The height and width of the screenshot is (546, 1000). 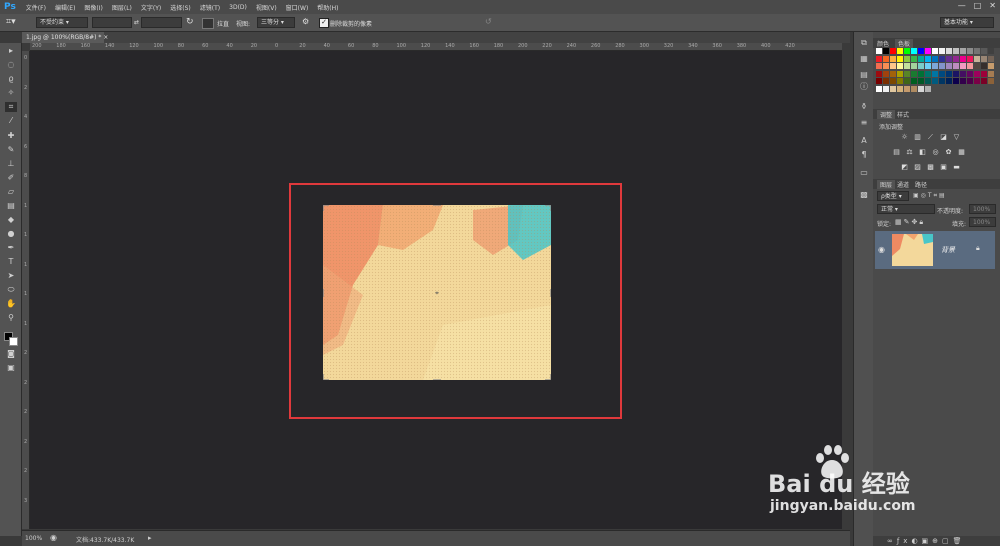 I want to click on crop-tool-icon: ⌗, so click(x=11, y=107).